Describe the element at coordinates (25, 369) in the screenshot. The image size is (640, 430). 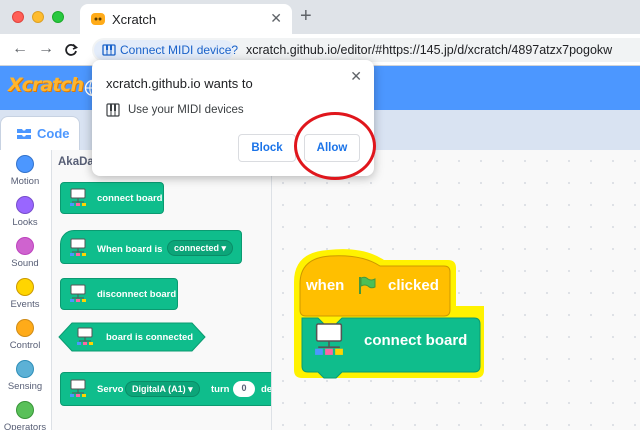
I see `sensing-dot-icon` at that location.